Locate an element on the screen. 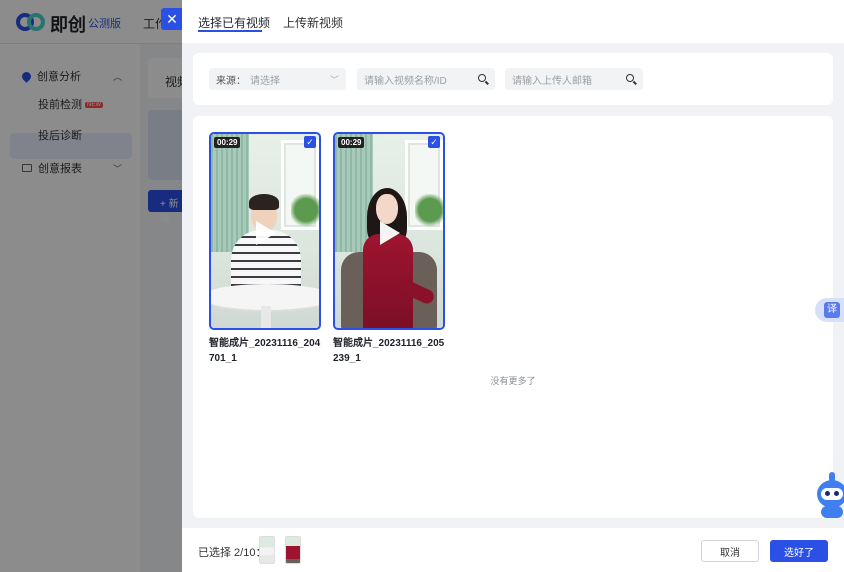 The width and height of the screenshot is (844, 572). tab-select-existing: 选择已有视频 is located at coordinates (234, 22).